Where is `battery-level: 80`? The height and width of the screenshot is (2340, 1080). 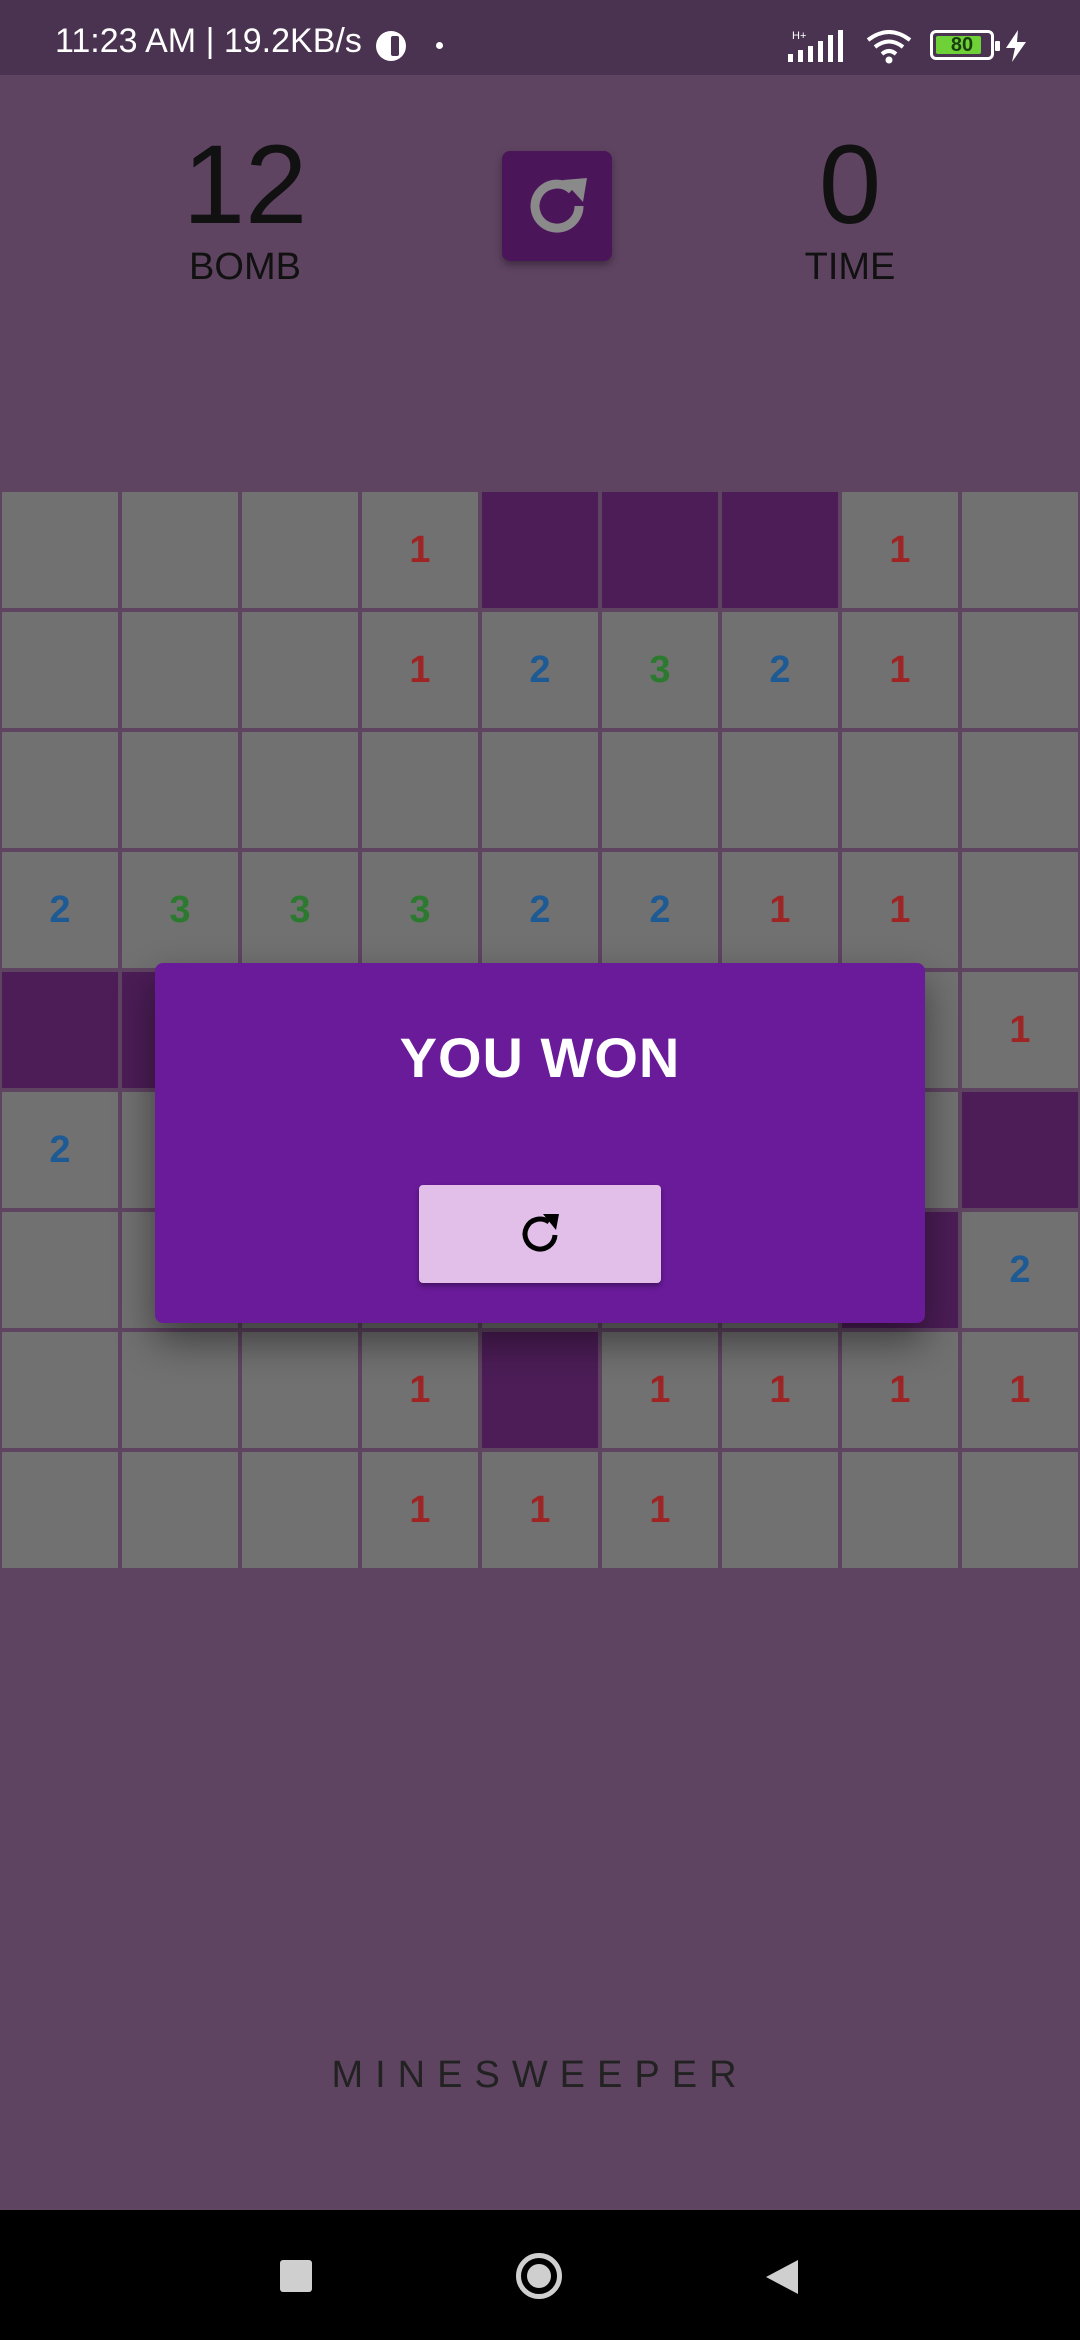 battery-level: 80 is located at coordinates (962, 45).